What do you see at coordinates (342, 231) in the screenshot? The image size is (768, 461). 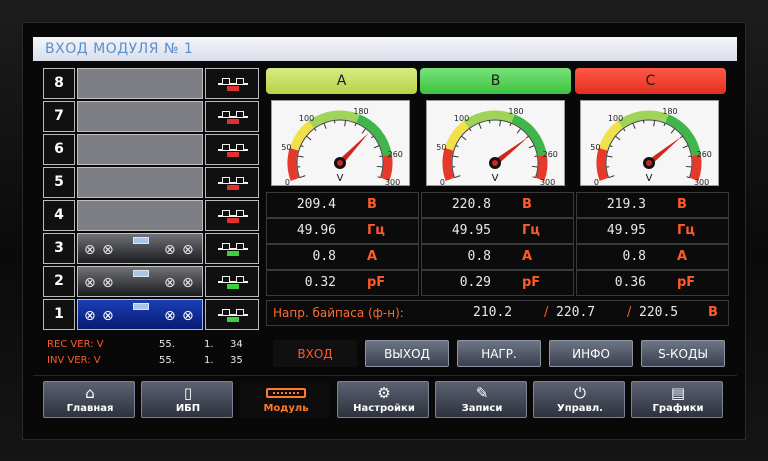 I see `frequency-a-cell: 49.96 Гц` at bounding box center [342, 231].